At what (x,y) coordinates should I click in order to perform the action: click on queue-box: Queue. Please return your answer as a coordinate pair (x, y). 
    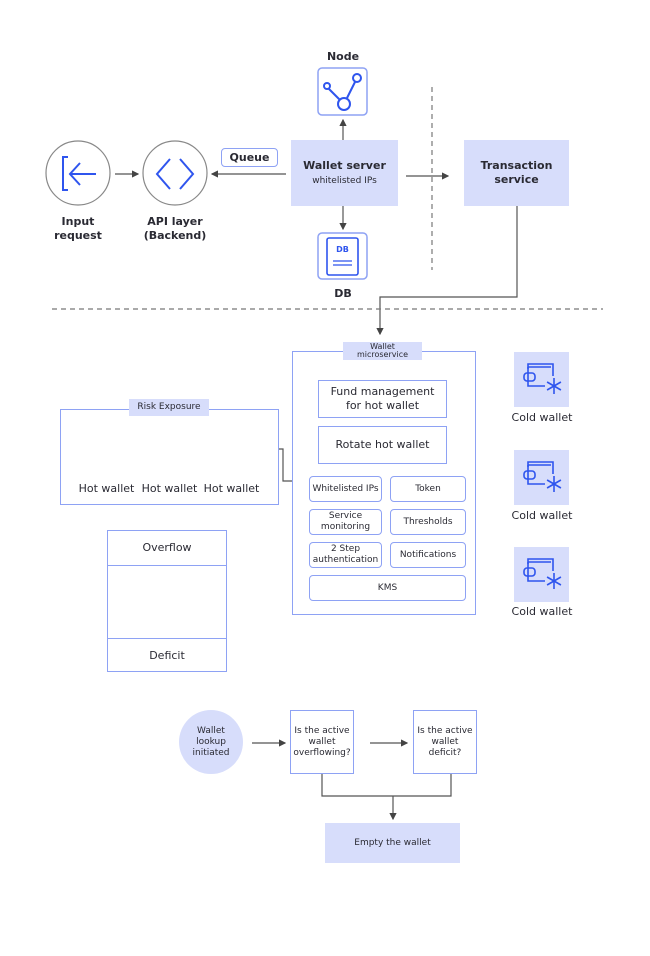
    Looking at the image, I should click on (249, 157).